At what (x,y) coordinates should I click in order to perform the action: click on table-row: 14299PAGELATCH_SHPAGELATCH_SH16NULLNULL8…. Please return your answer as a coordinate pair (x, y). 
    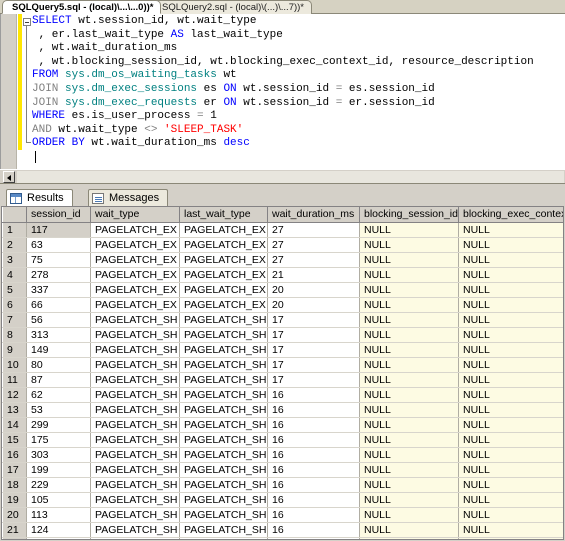
    Looking at the image, I should click on (282, 425).